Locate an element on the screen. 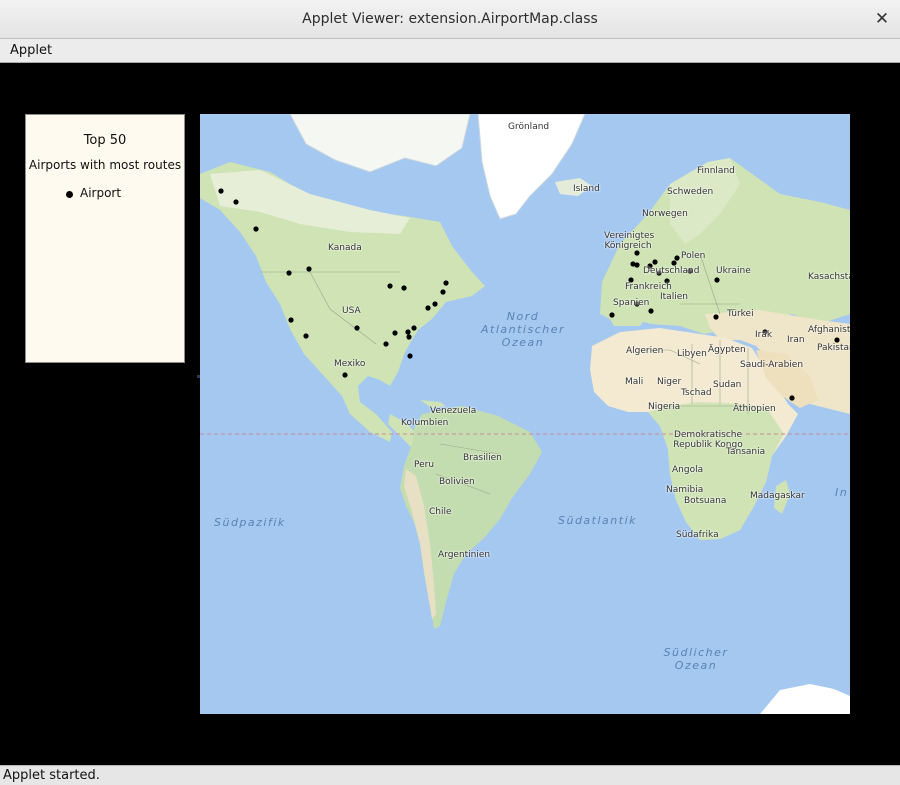  label-norwegen: Norwegen is located at coordinates (665, 214).